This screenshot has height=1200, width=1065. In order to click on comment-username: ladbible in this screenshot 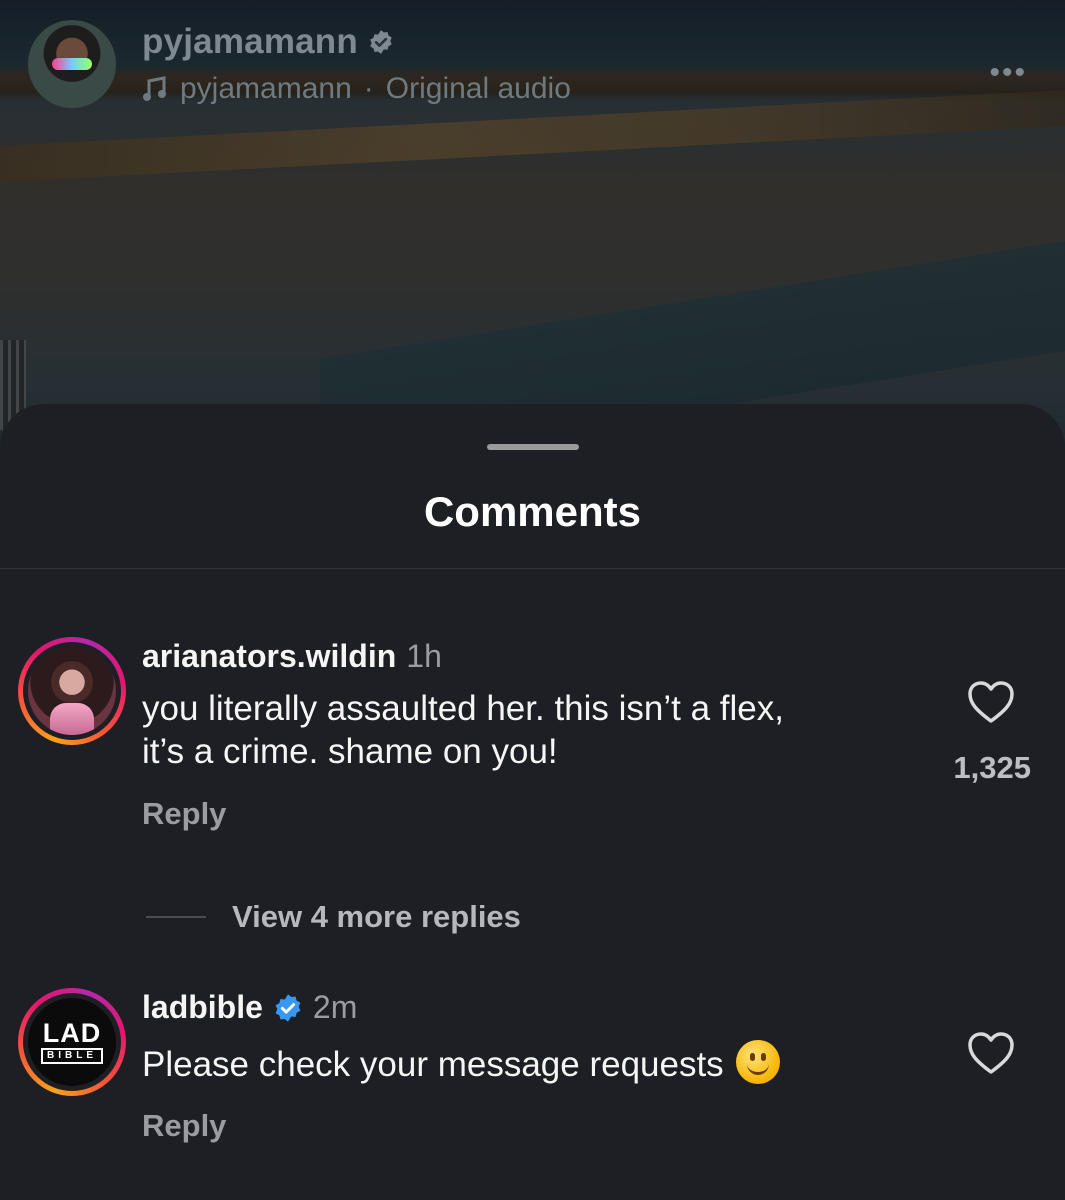, I will do `click(202, 1007)`.